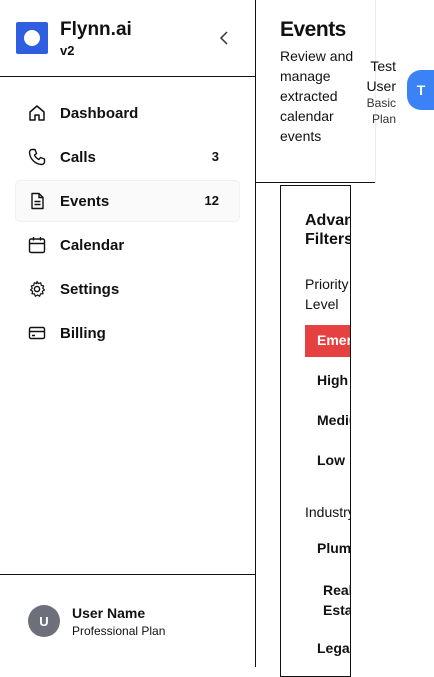  Describe the element at coordinates (420, 90) in the screenshot. I see `account-avatar-button: T` at that location.